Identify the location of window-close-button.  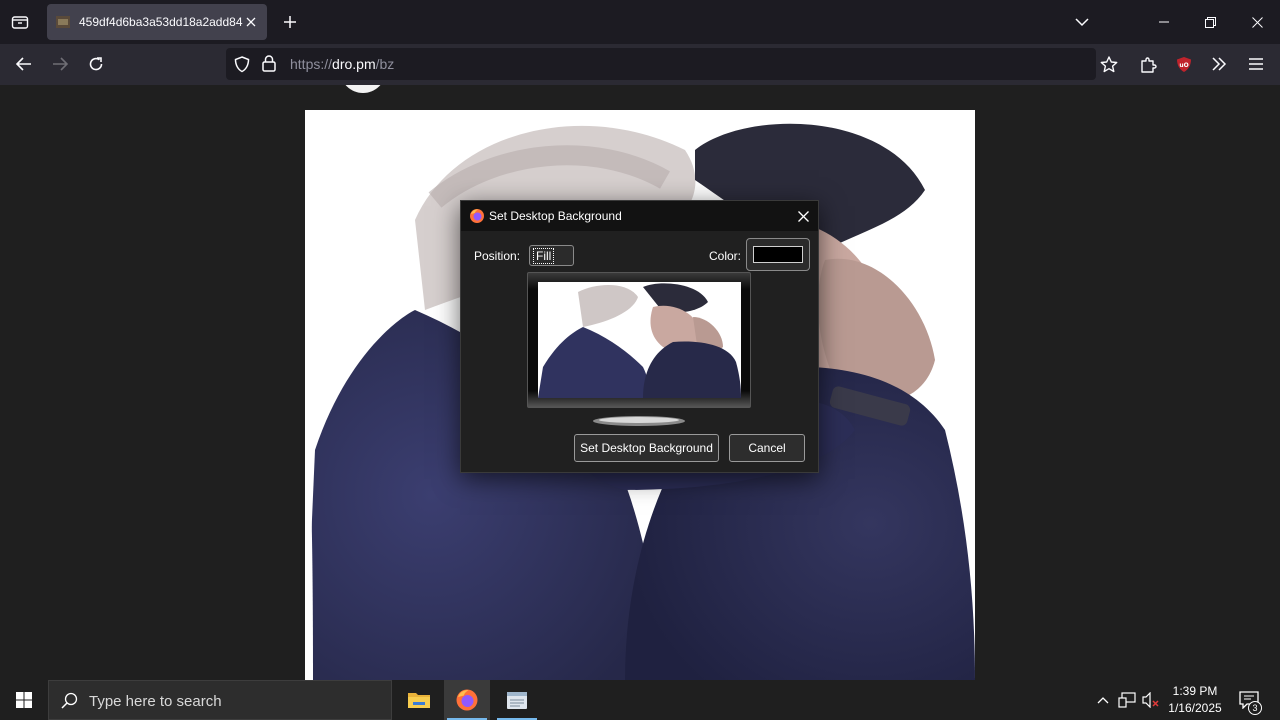
(1257, 22).